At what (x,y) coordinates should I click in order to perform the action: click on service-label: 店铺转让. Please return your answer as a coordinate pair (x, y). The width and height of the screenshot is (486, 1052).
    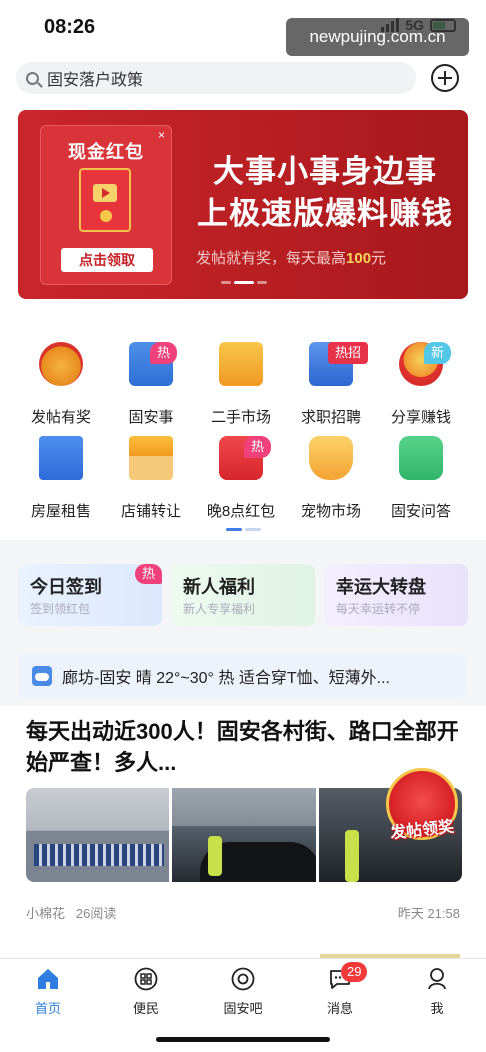
    Looking at the image, I should click on (150, 511).